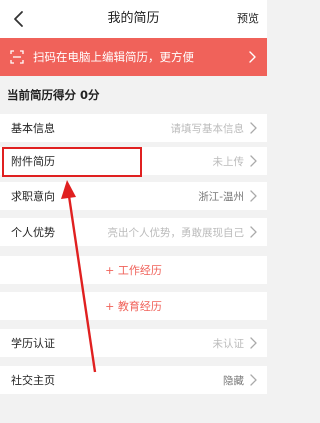 Image resolution: width=320 pixels, height=423 pixels. I want to click on top-nav-bar: 我的简历 预览, so click(133, 19).